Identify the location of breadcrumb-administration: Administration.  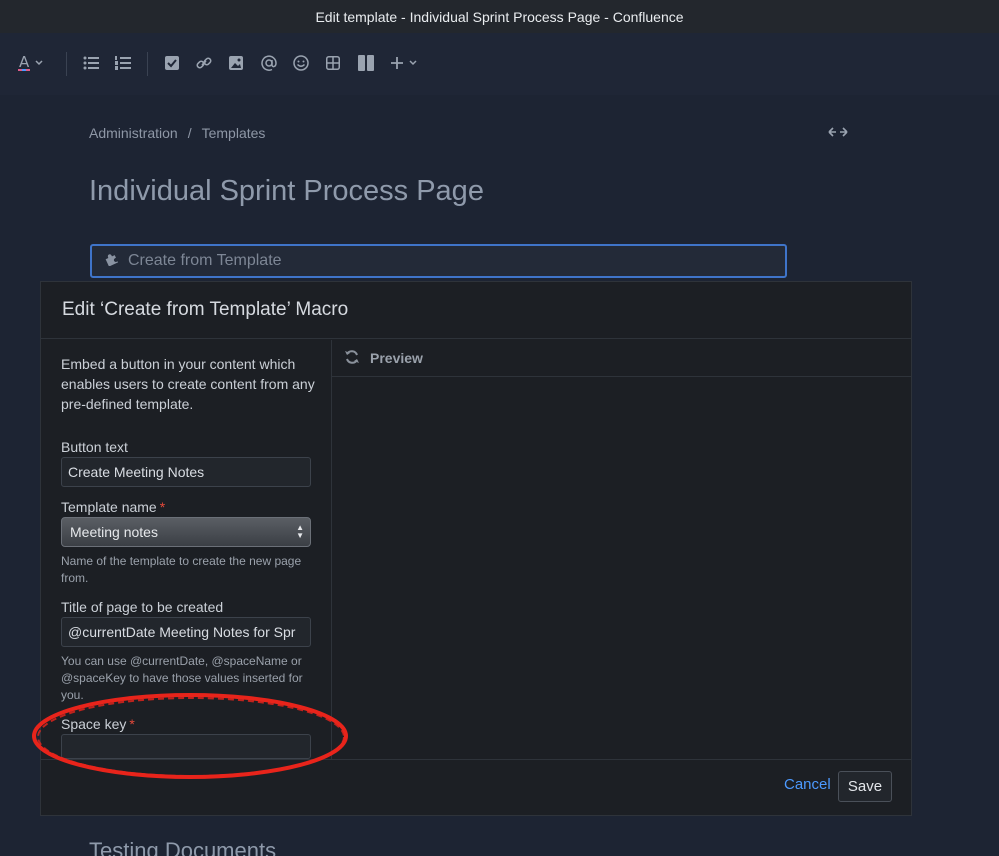
(133, 133).